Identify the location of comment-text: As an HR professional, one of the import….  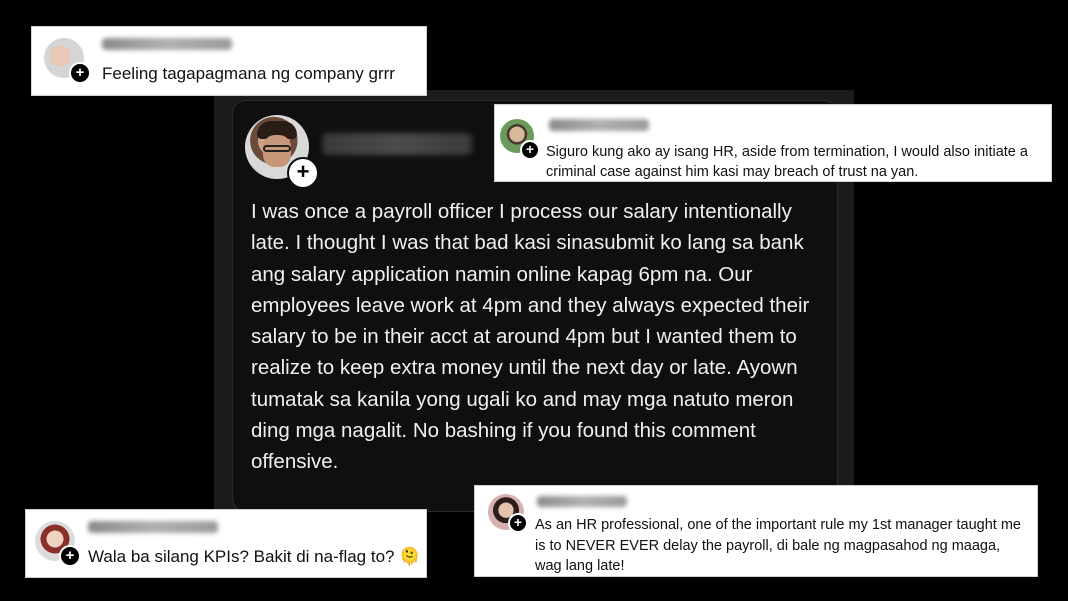
(778, 545).